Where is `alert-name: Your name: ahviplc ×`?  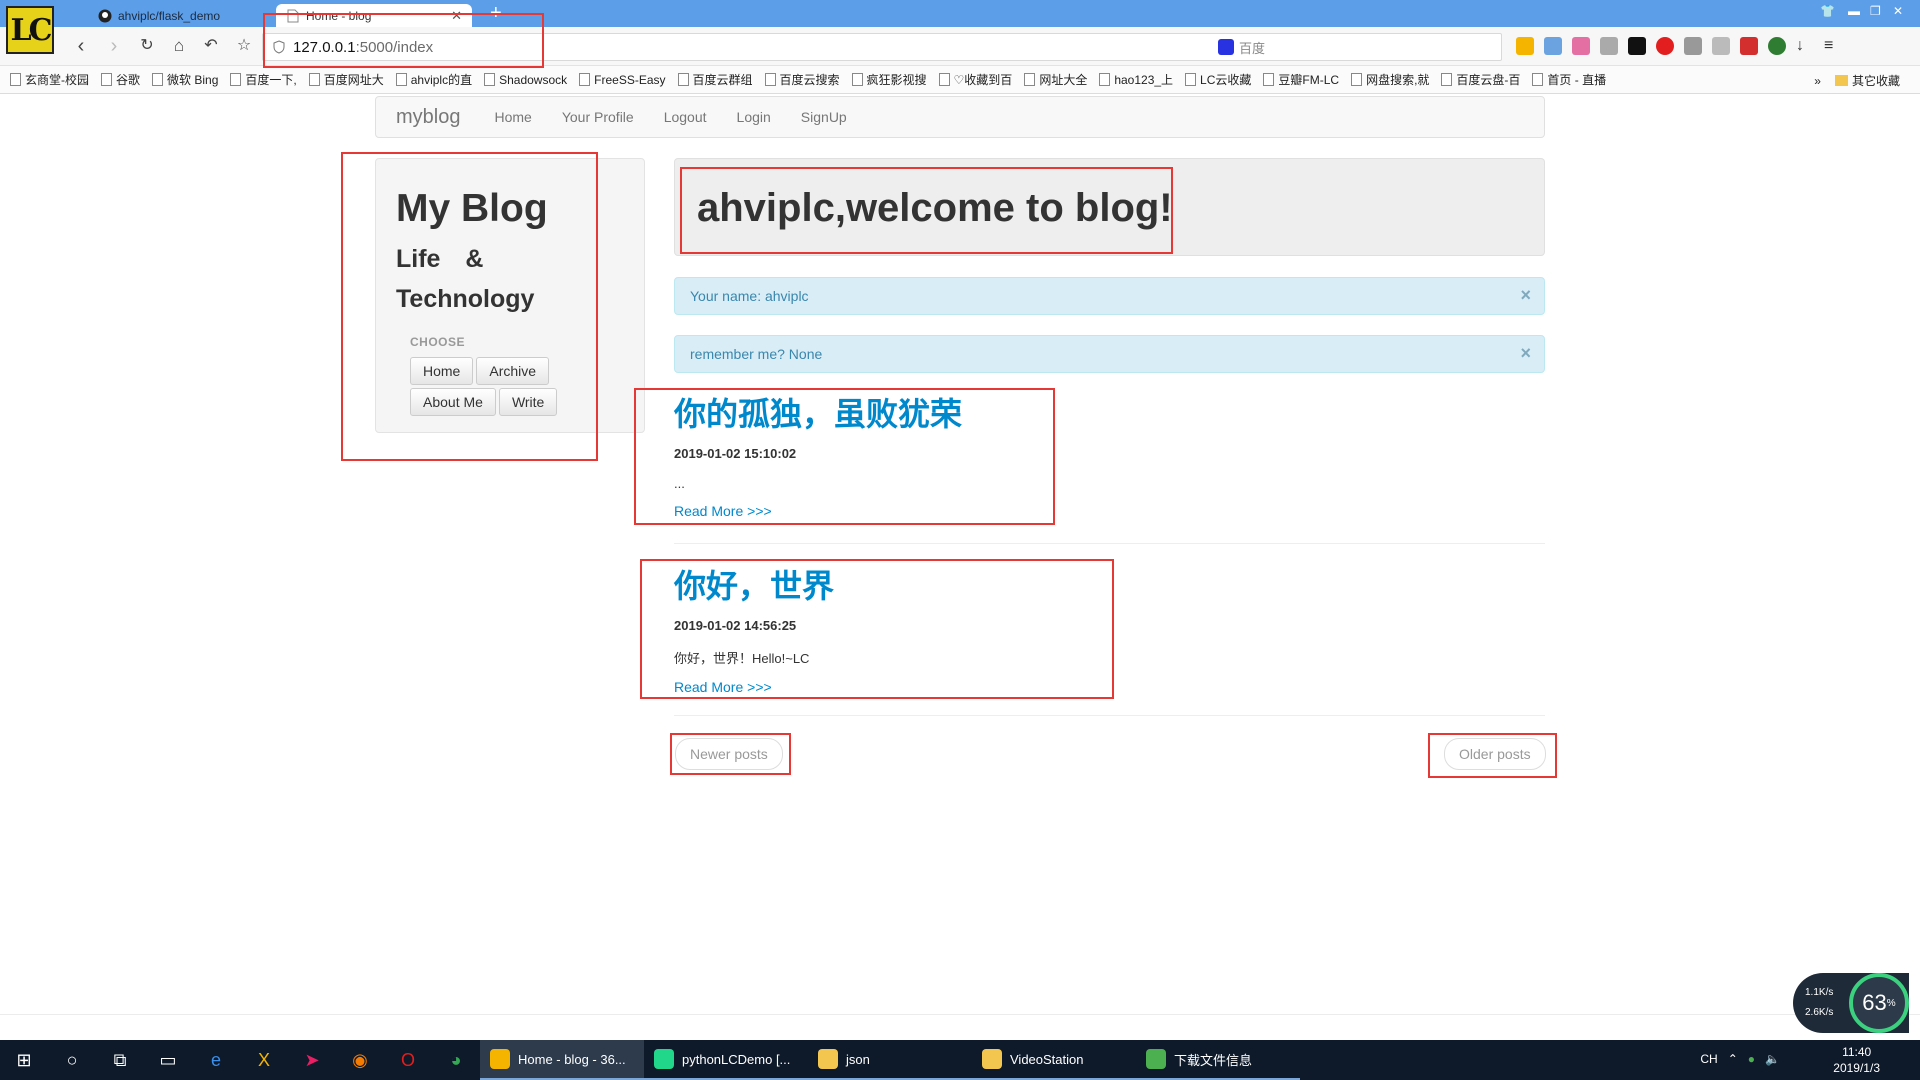 alert-name: Your name: ahviplc × is located at coordinates (1109, 296).